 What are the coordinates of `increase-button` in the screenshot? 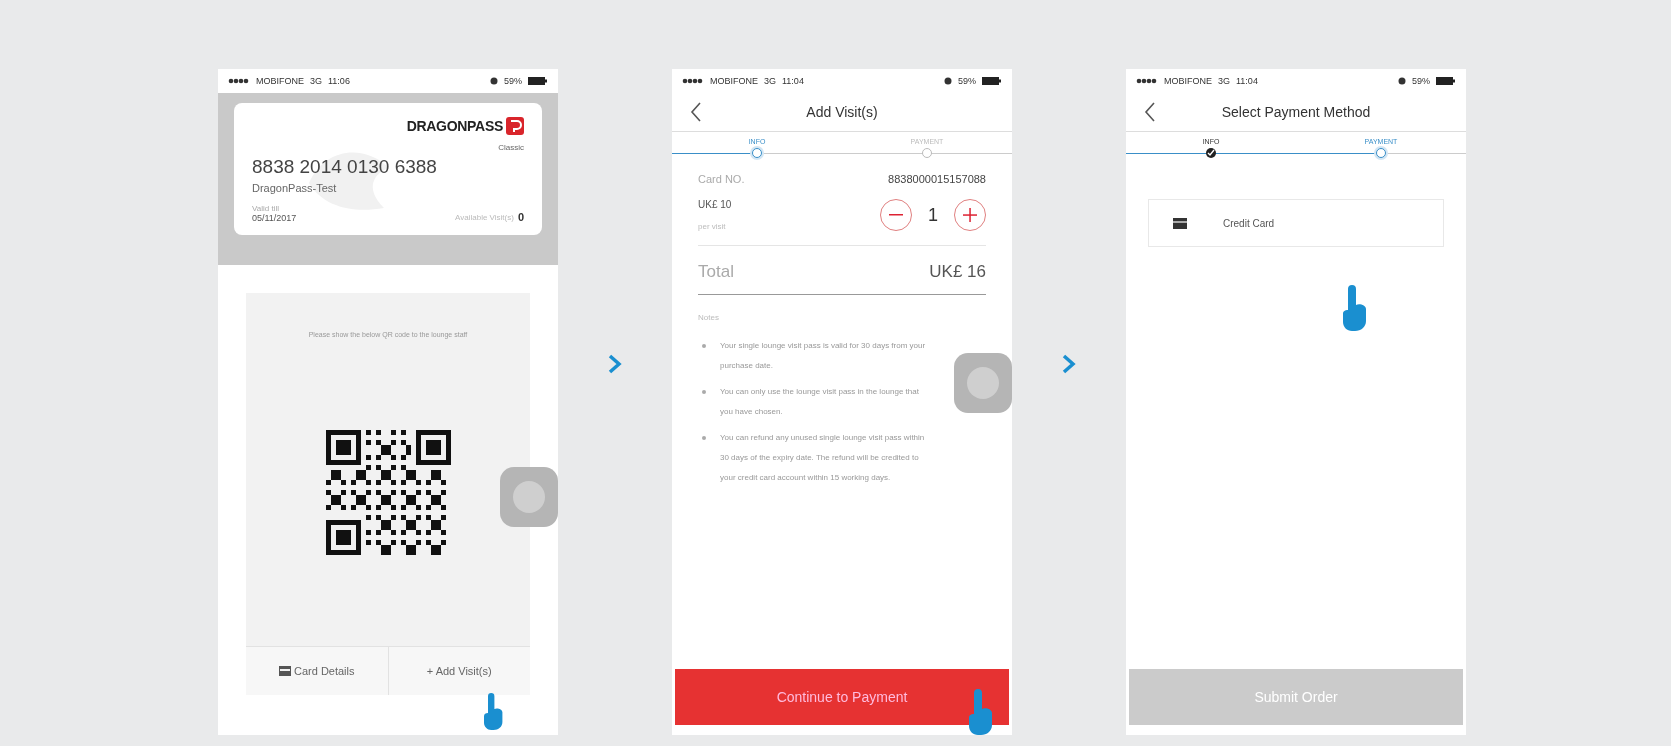 It's located at (970, 215).